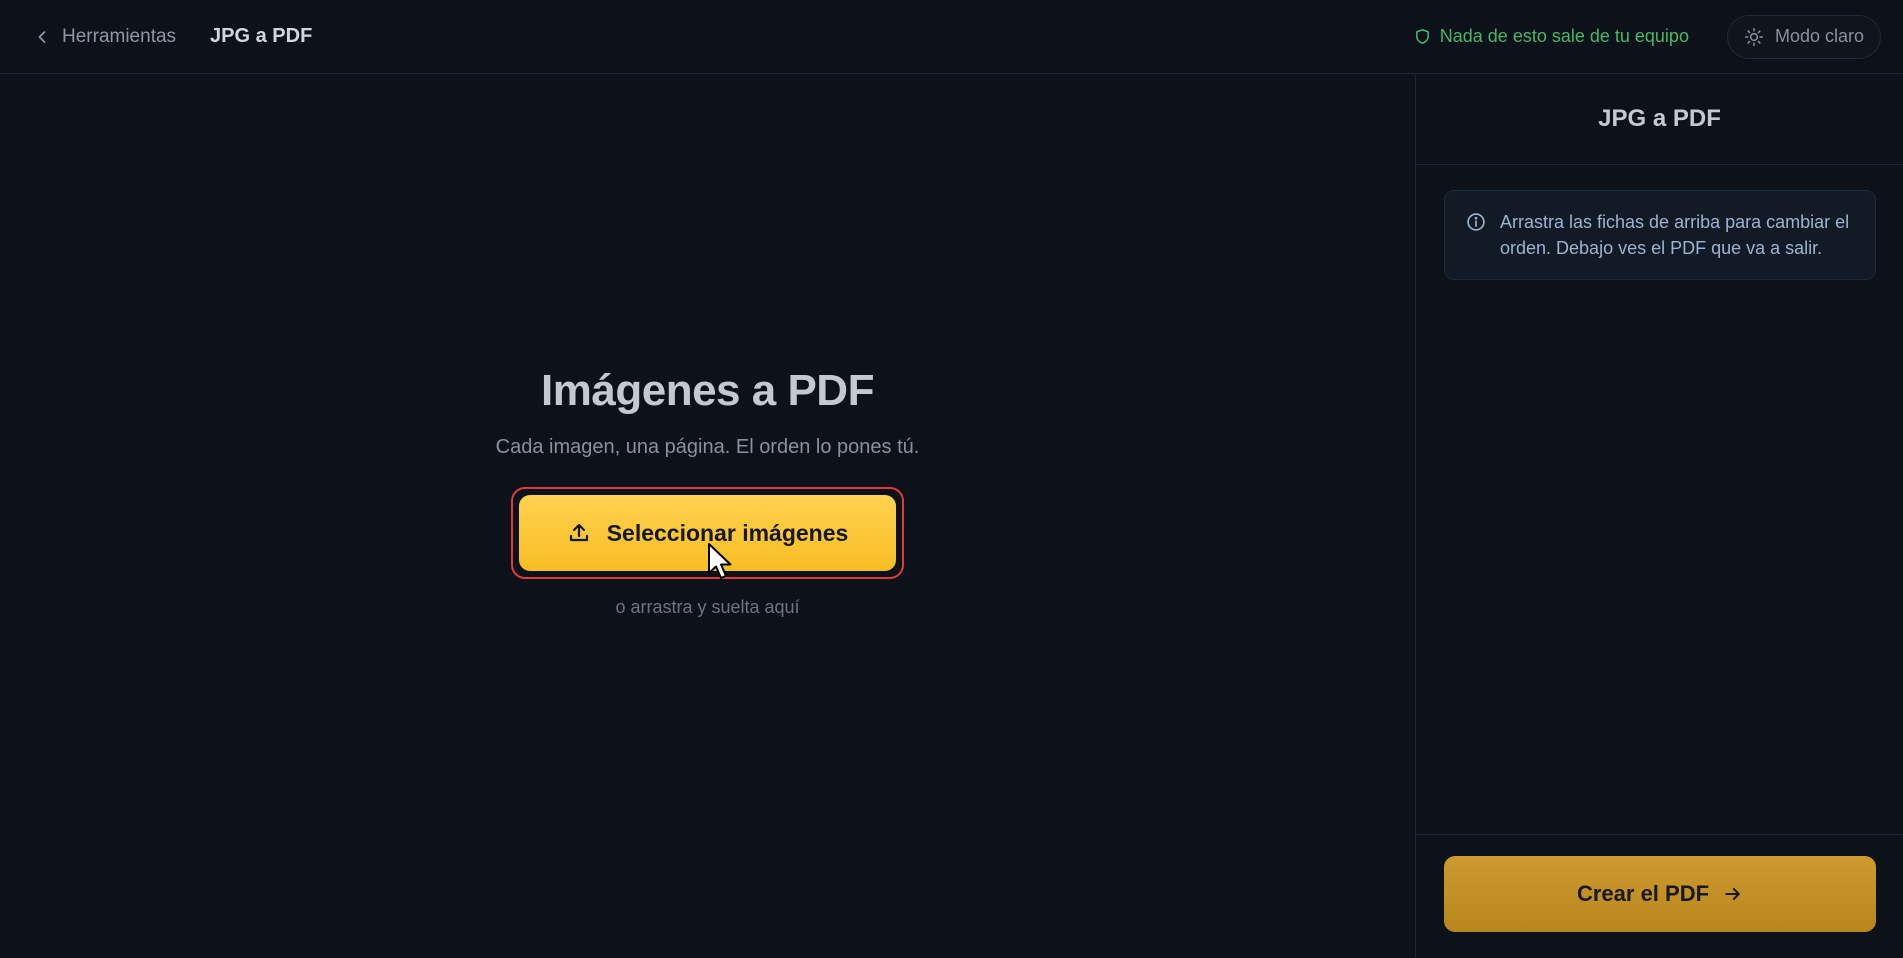 The width and height of the screenshot is (1903, 958). I want to click on panel-title: JPG a PDF, so click(1659, 119).